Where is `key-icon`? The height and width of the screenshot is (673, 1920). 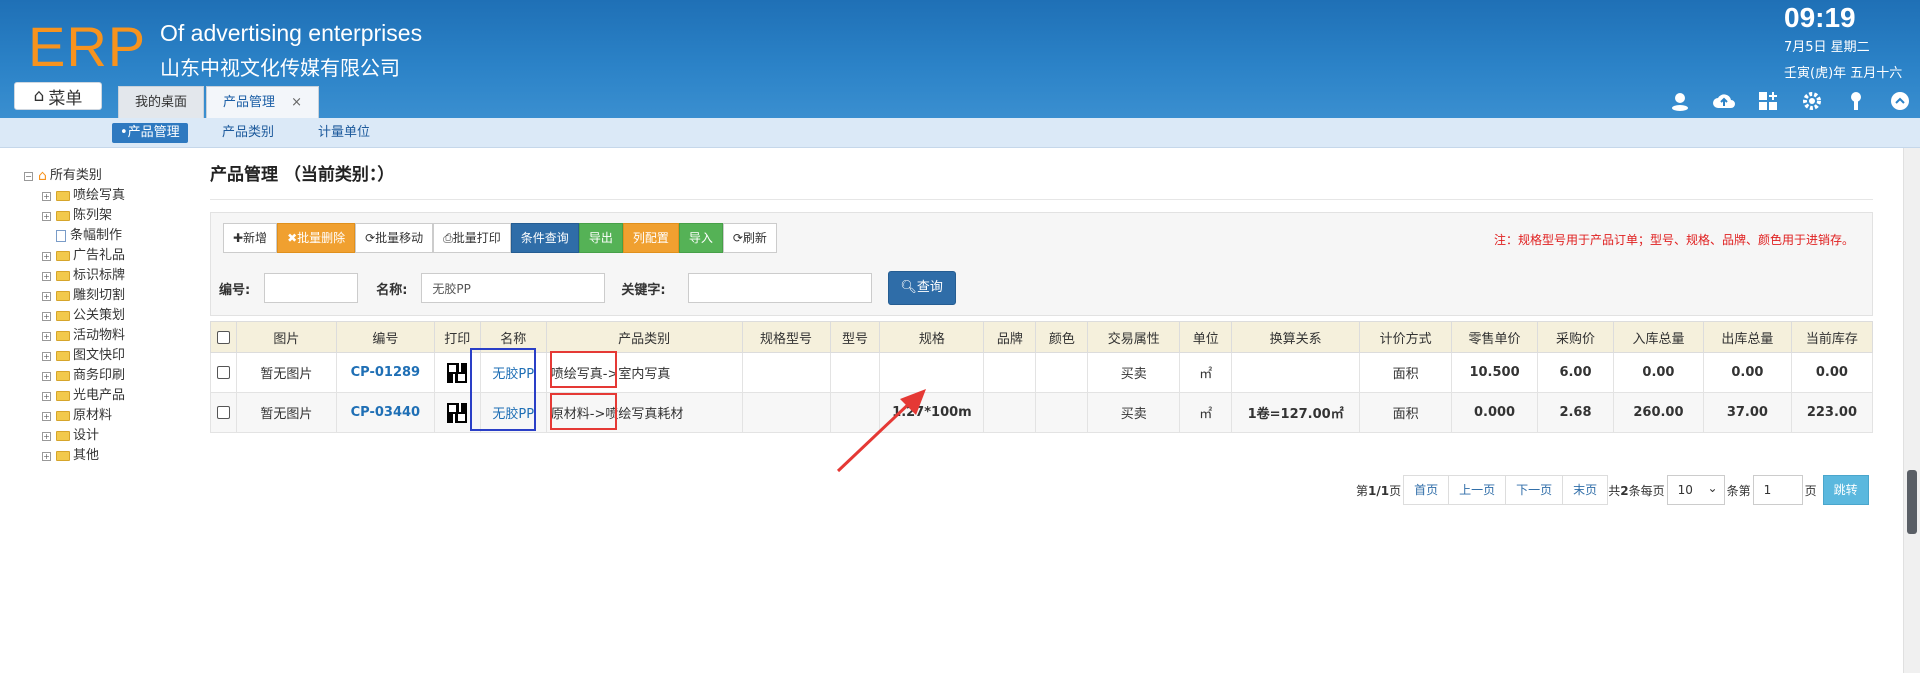 key-icon is located at coordinates (1856, 102).